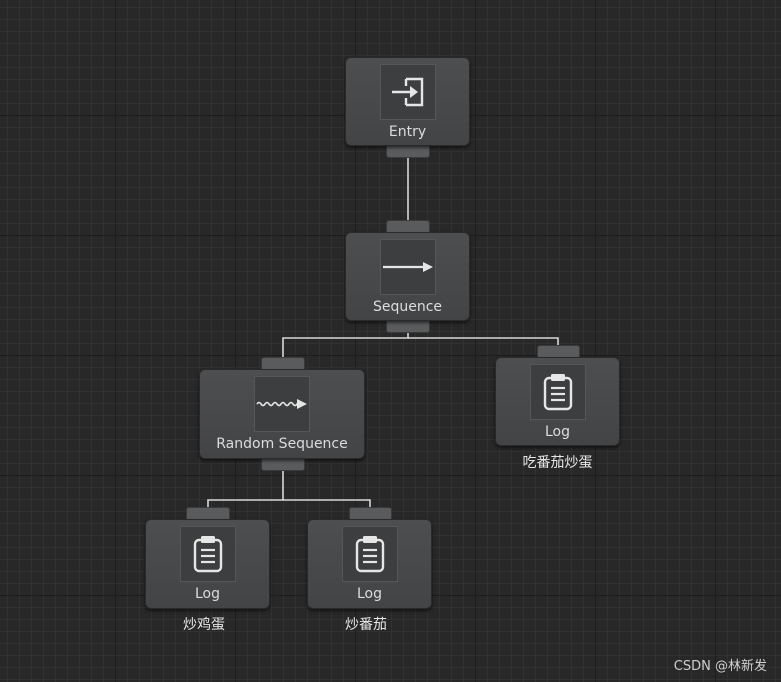 The width and height of the screenshot is (781, 682). Describe the element at coordinates (407, 132) in the screenshot. I see `entry-title: Entry` at that location.